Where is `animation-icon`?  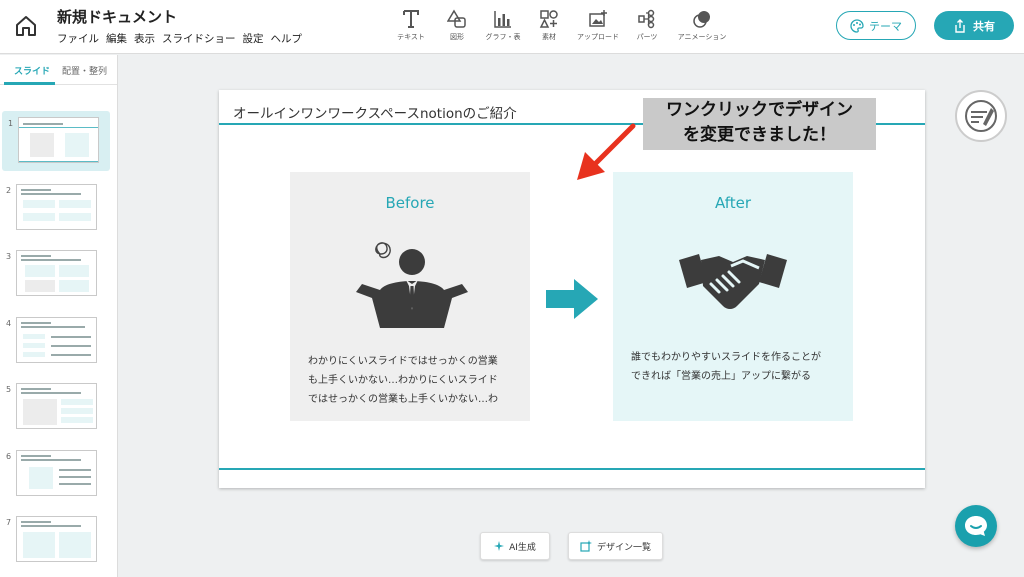 animation-icon is located at coordinates (701, 19).